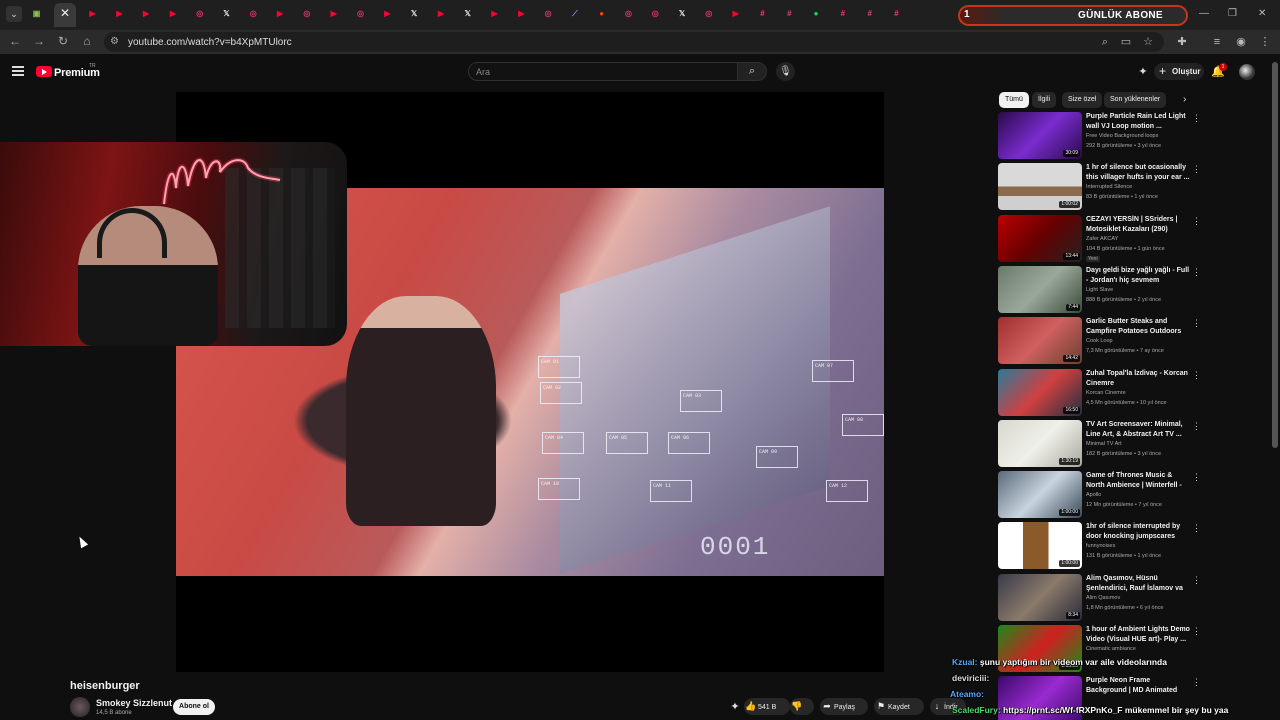 This screenshot has width=1280, height=720. Describe the element at coordinates (1138, 290) in the screenshot. I see `recommendation-channel: Light Slave` at that location.